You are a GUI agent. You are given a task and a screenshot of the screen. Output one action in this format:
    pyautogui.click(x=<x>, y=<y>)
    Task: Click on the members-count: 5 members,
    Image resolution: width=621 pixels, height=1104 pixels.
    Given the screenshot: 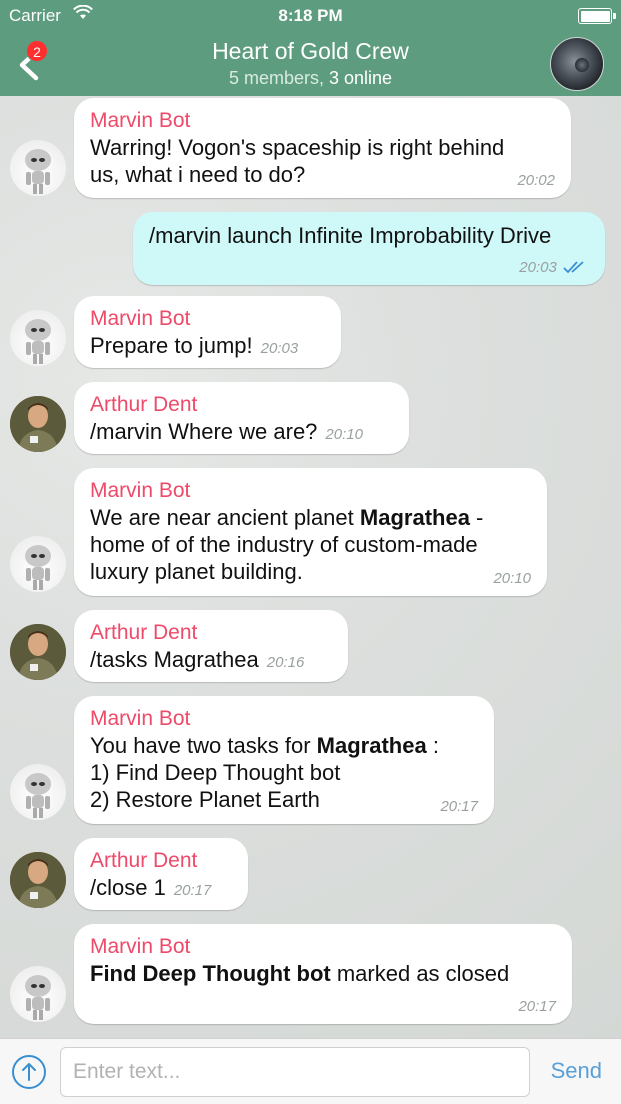 What is the action you would take?
    pyautogui.click(x=276, y=78)
    